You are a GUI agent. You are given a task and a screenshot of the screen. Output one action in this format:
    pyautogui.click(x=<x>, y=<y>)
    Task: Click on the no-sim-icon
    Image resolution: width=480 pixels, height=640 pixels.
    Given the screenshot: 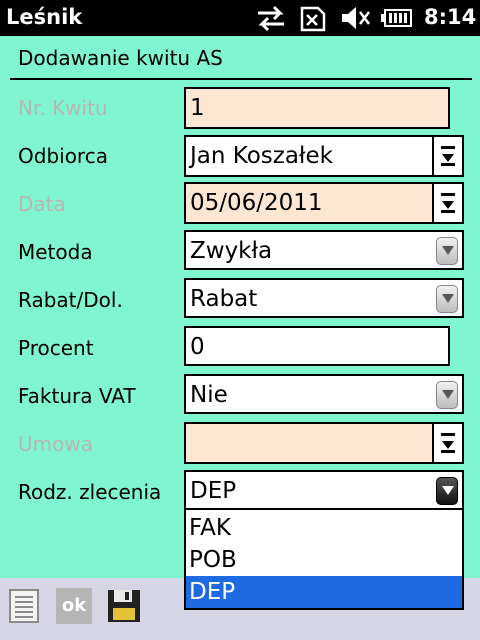 What is the action you would take?
    pyautogui.click(x=313, y=18)
    